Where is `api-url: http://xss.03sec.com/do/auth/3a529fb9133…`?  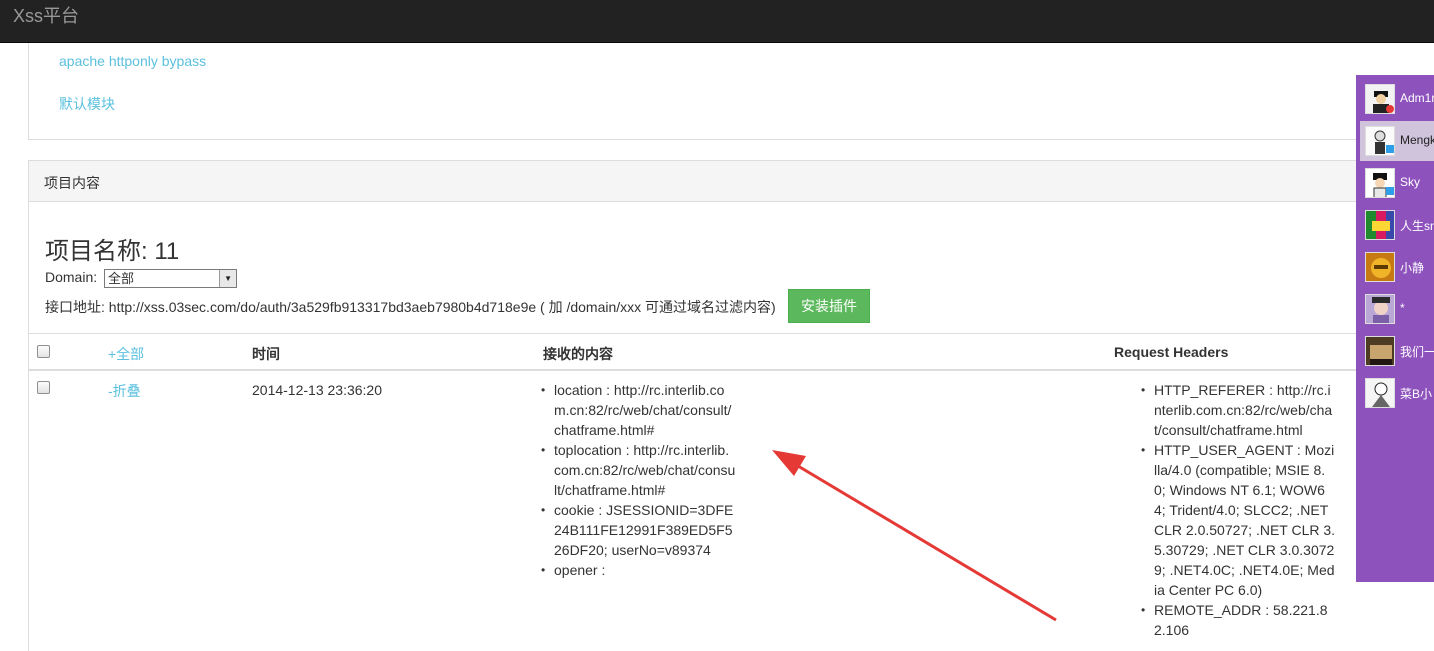 api-url: http://xss.03sec.com/do/auth/3a529fb9133… is located at coordinates (322, 307).